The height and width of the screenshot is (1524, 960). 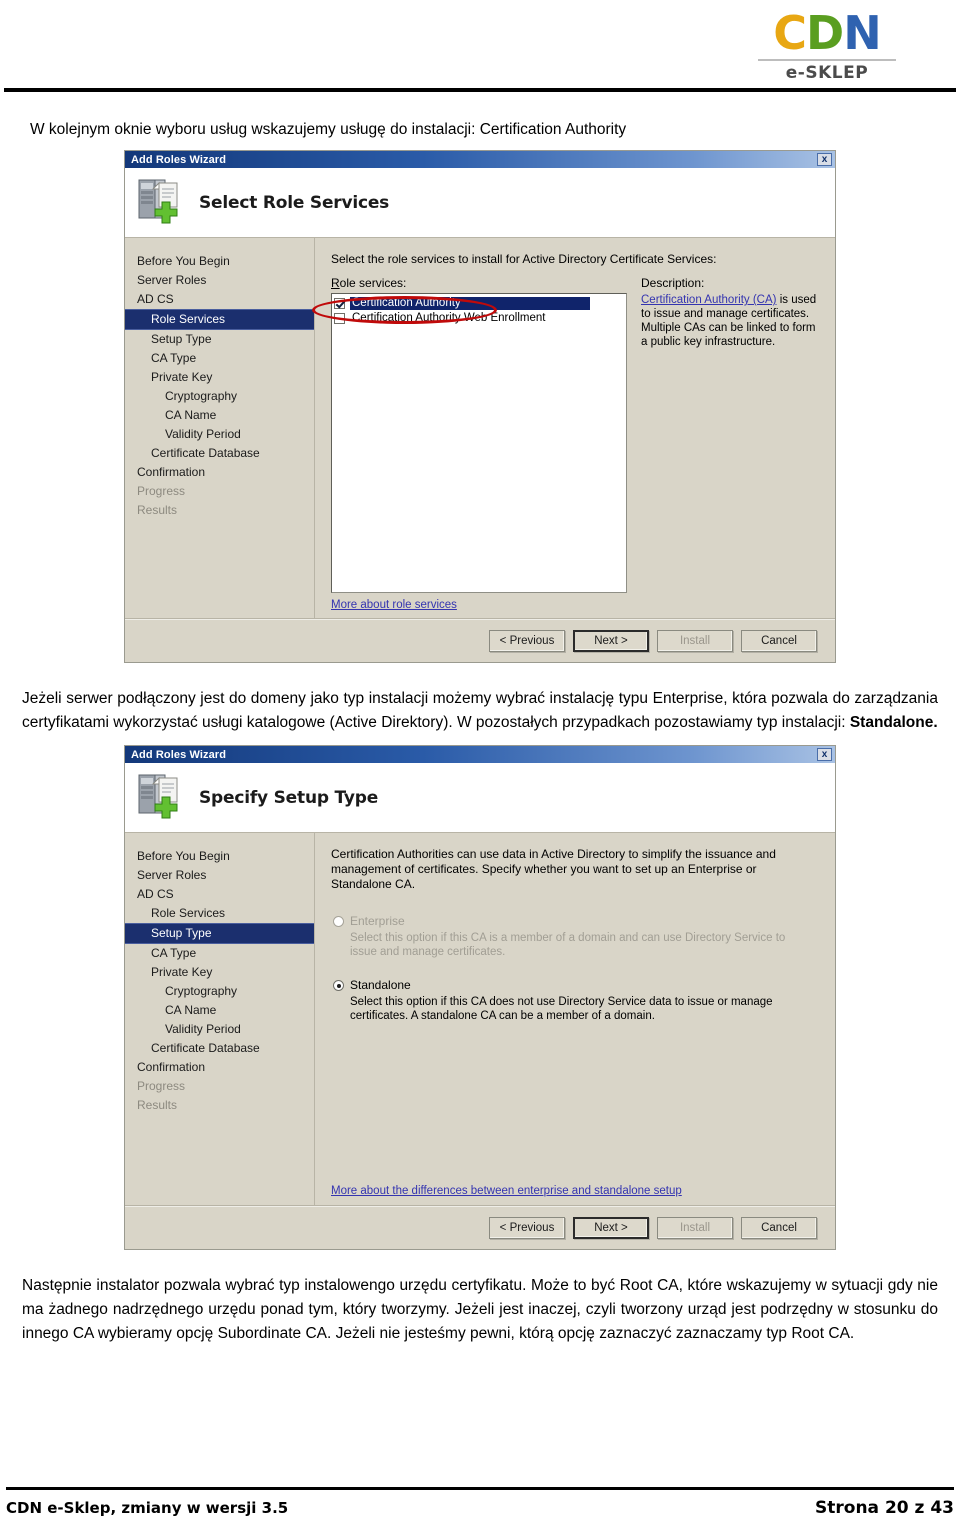 I want to click on page-header: CDN e-SKLEP, so click(x=480, y=48).